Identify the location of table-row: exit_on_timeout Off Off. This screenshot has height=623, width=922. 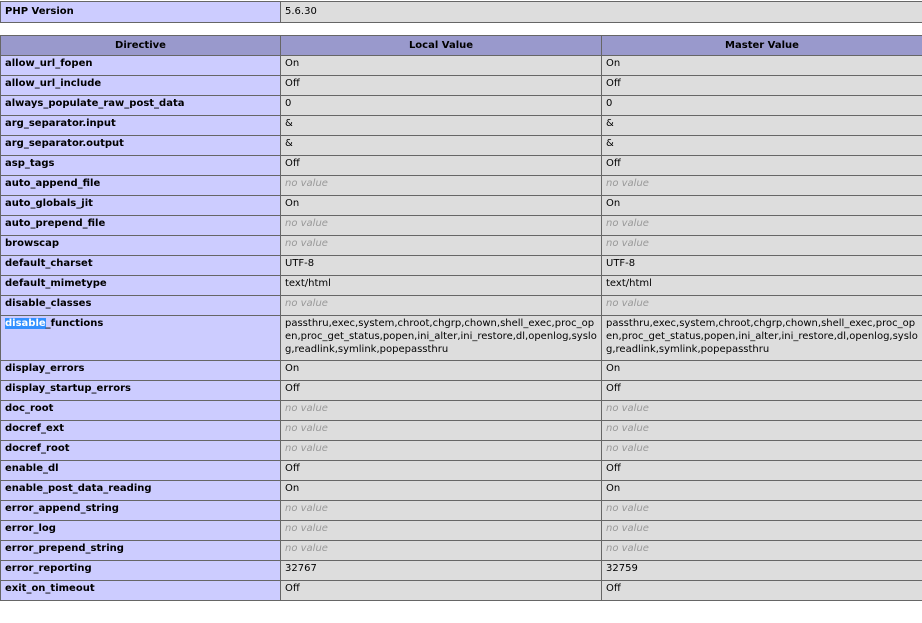
(461, 590).